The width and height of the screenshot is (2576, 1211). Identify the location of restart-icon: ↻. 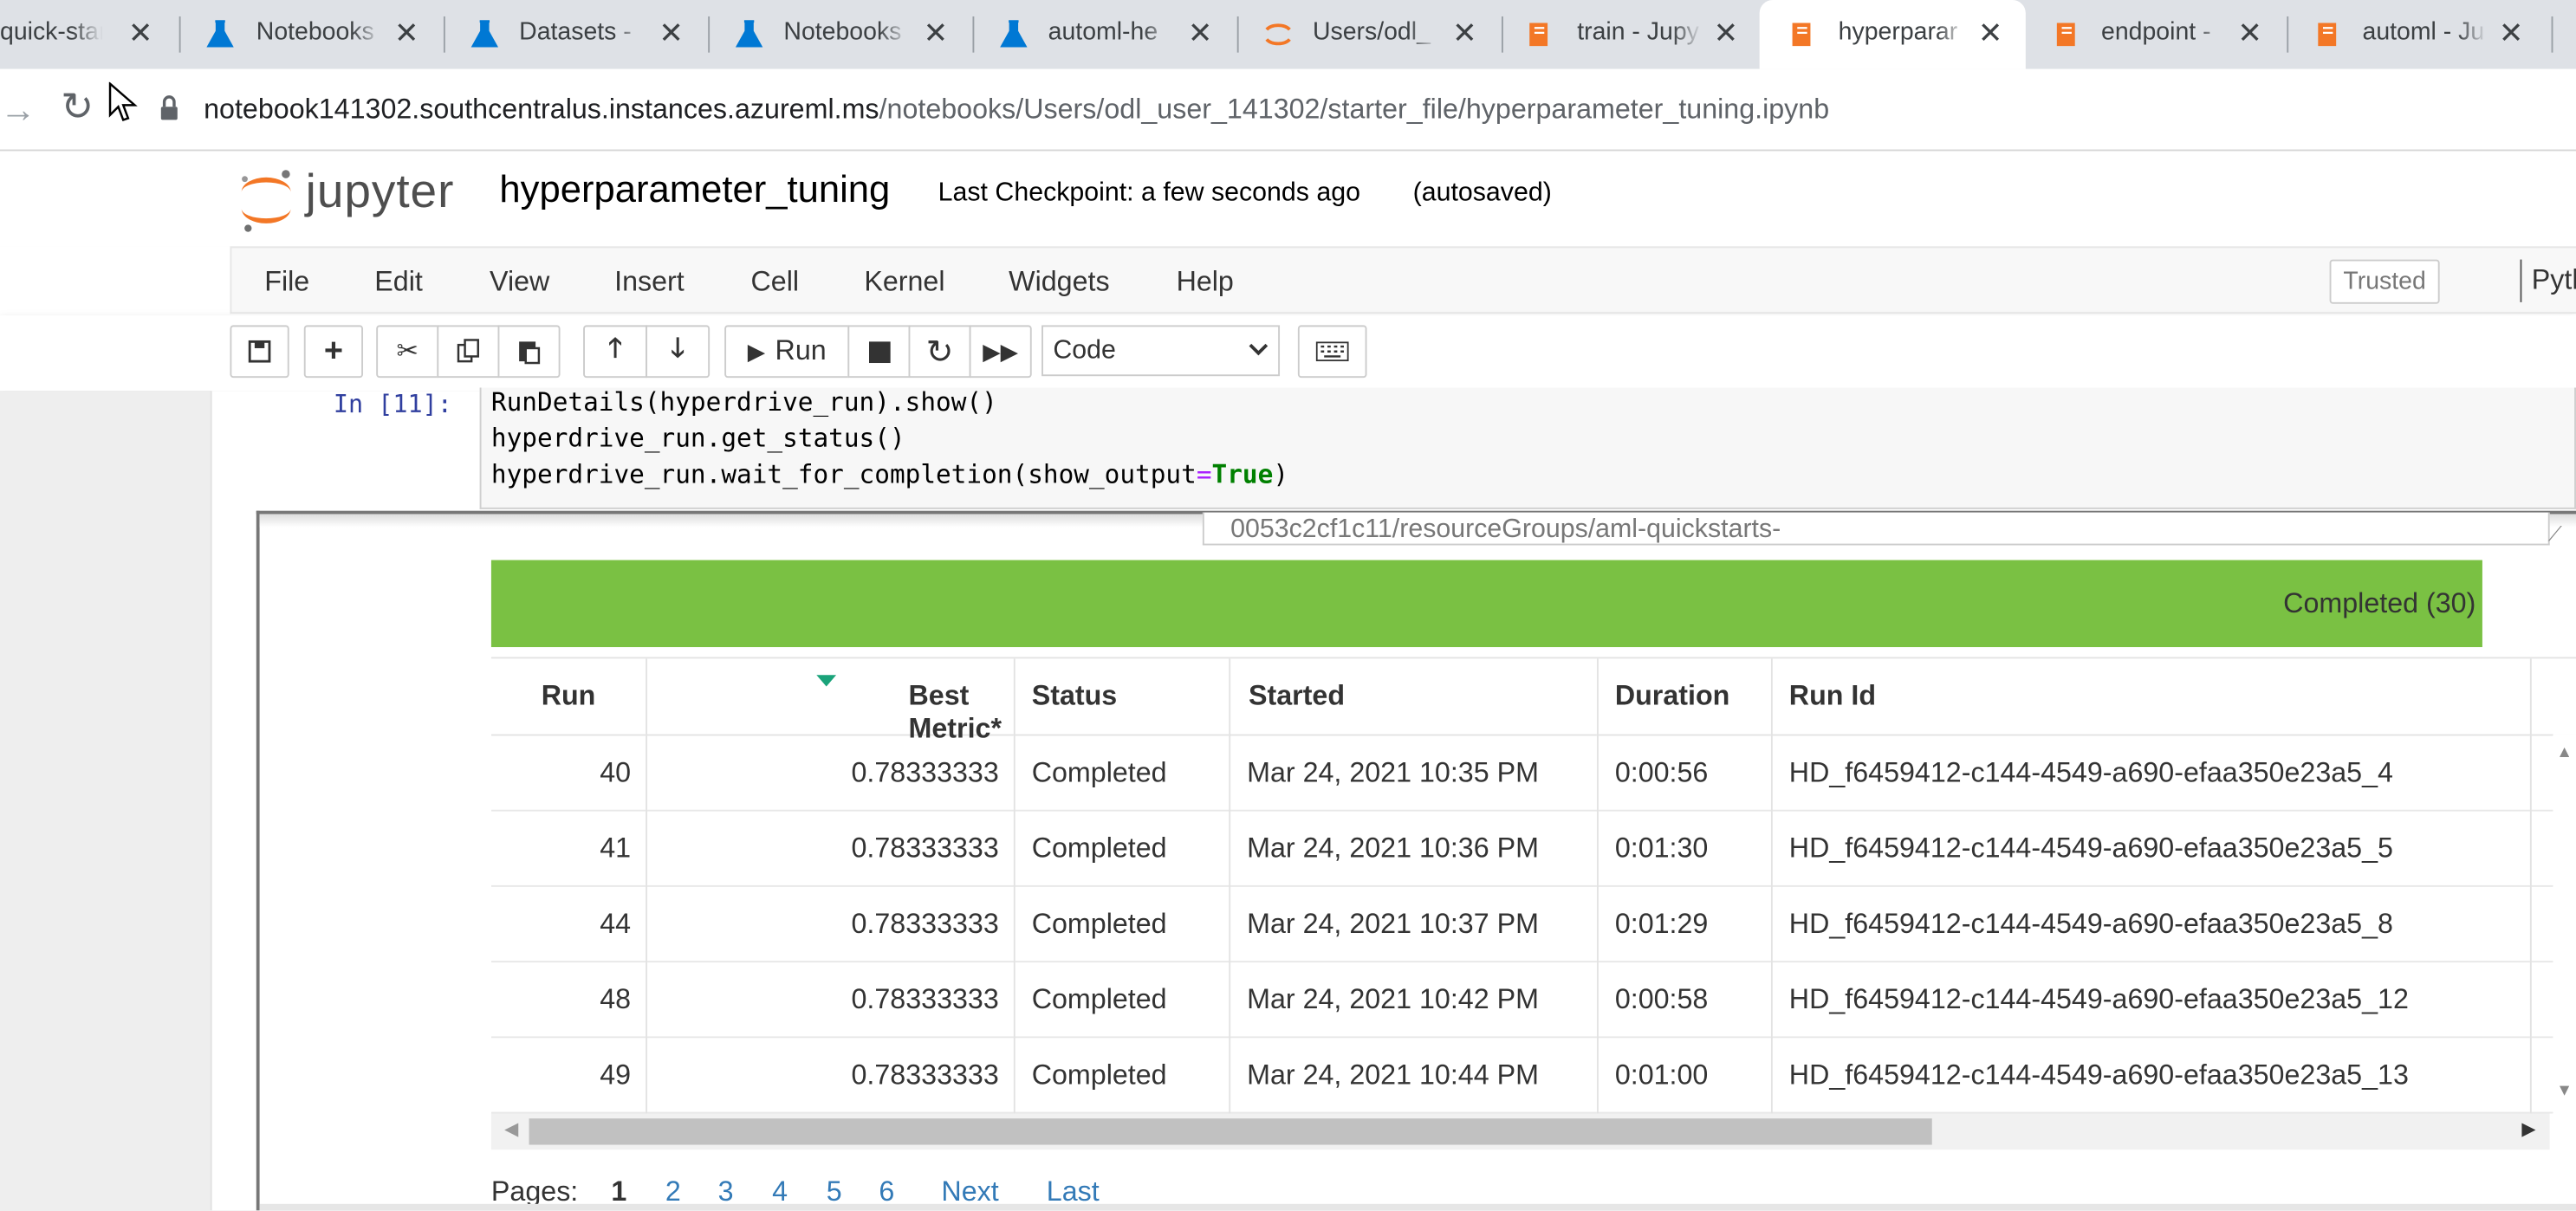
(939, 352).